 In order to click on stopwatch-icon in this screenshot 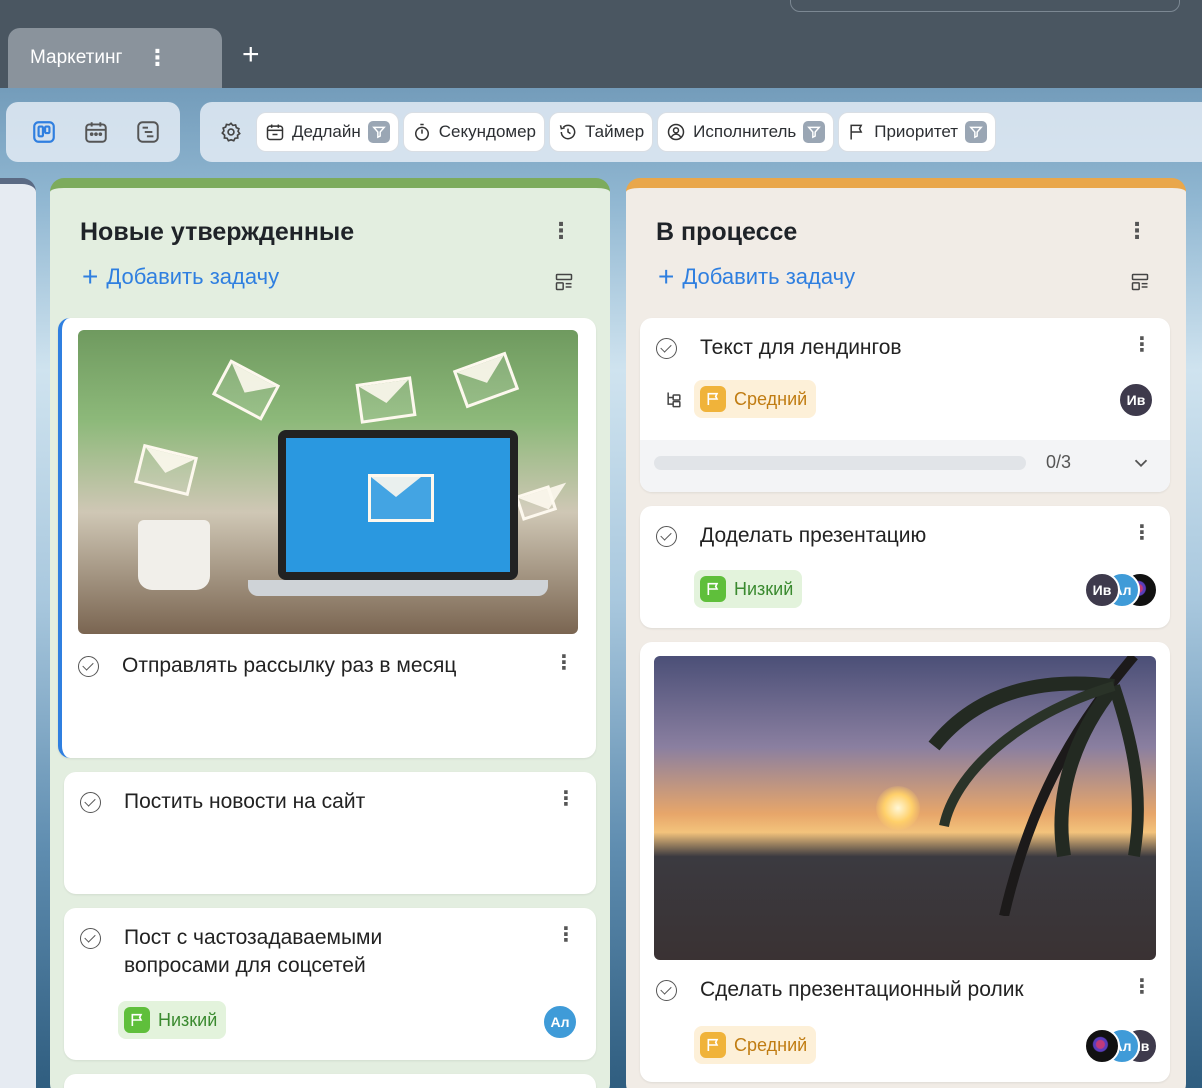, I will do `click(421, 132)`.